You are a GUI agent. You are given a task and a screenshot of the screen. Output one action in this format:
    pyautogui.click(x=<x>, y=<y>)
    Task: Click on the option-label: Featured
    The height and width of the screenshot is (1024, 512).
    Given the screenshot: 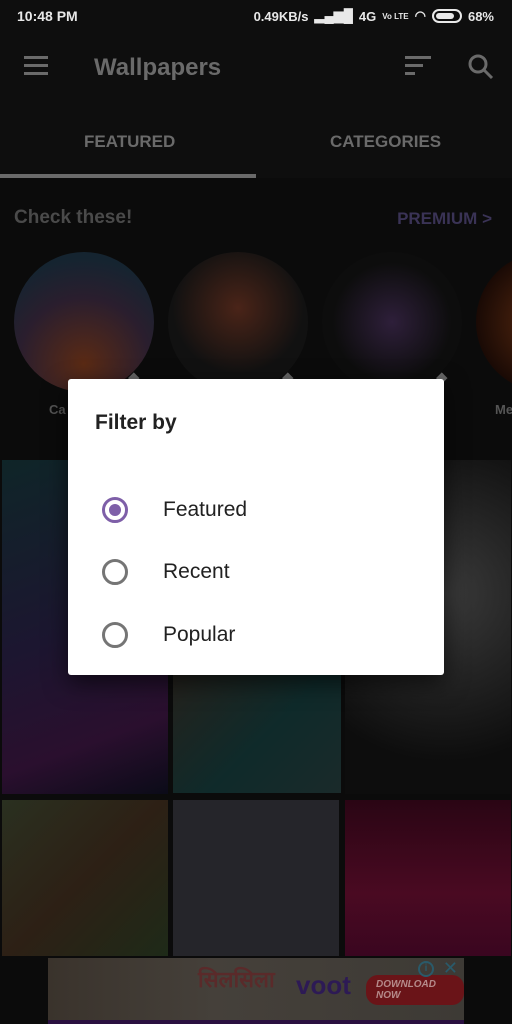 What is the action you would take?
    pyautogui.click(x=205, y=509)
    